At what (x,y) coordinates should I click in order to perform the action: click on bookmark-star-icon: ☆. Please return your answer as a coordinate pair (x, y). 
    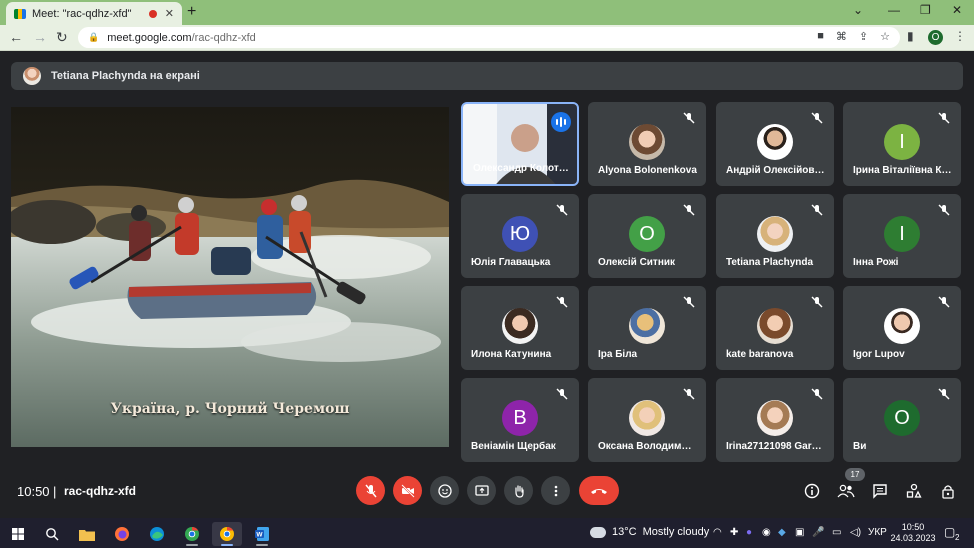
    Looking at the image, I should click on (885, 36).